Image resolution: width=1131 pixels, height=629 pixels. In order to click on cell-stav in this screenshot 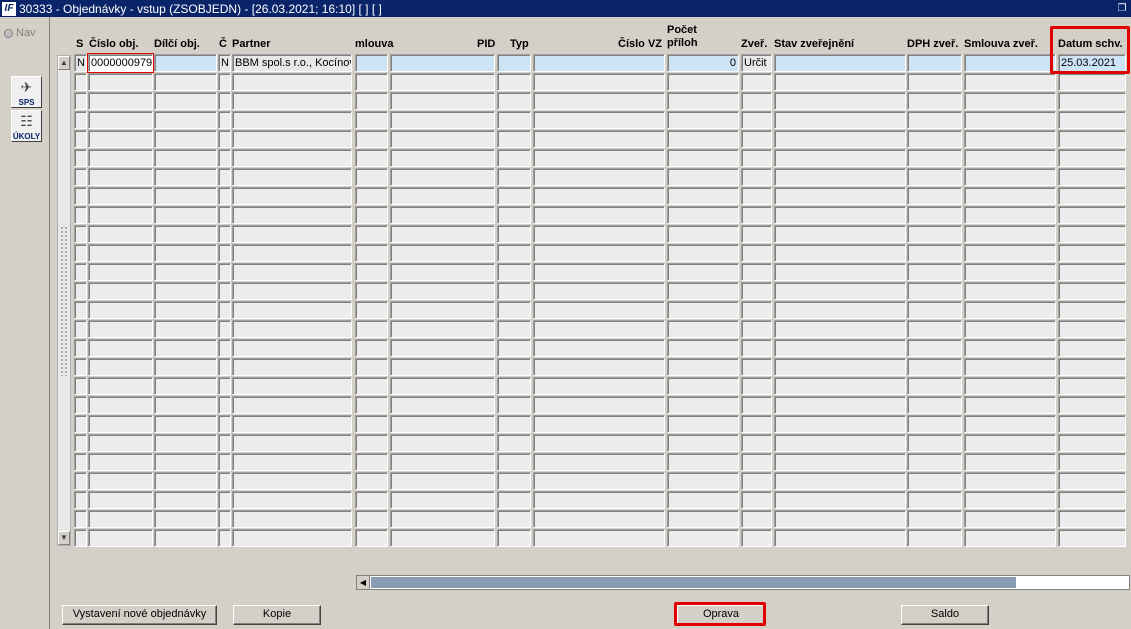, I will do `click(840, 63)`.